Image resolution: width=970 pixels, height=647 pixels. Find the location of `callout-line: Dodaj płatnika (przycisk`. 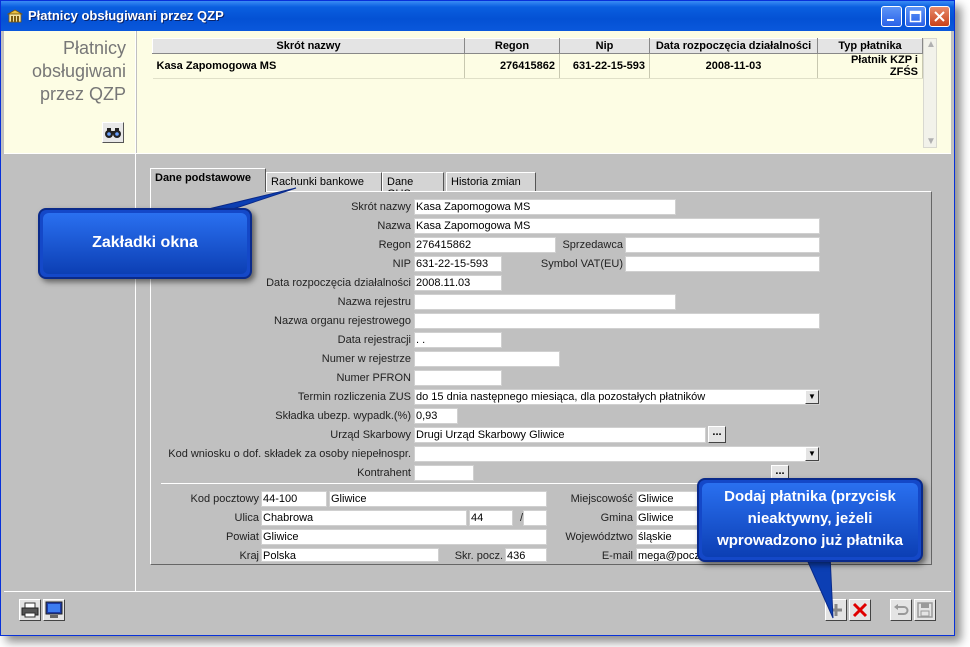

callout-line: Dodaj płatnika (przycisk is located at coordinates (810, 496).